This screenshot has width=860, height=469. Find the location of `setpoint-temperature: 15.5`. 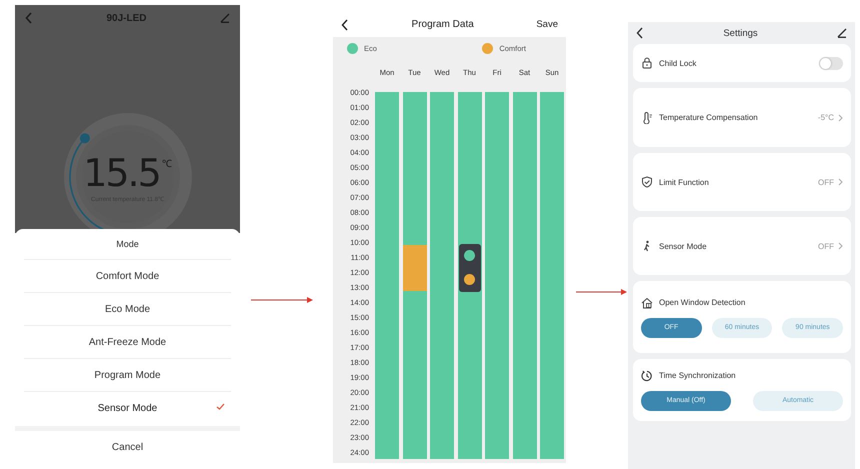

setpoint-temperature: 15.5 is located at coordinates (121, 173).